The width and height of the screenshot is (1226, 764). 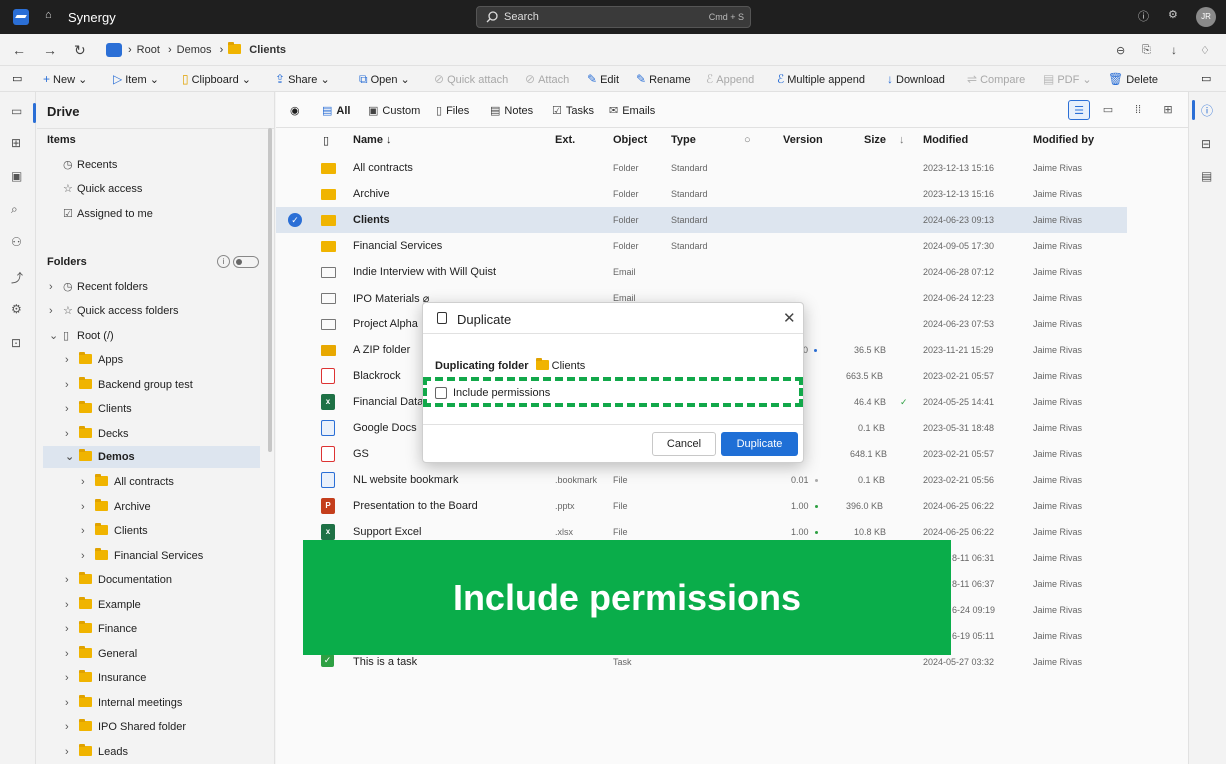 What do you see at coordinates (630, 140) in the screenshot?
I see `column-object: Object` at bounding box center [630, 140].